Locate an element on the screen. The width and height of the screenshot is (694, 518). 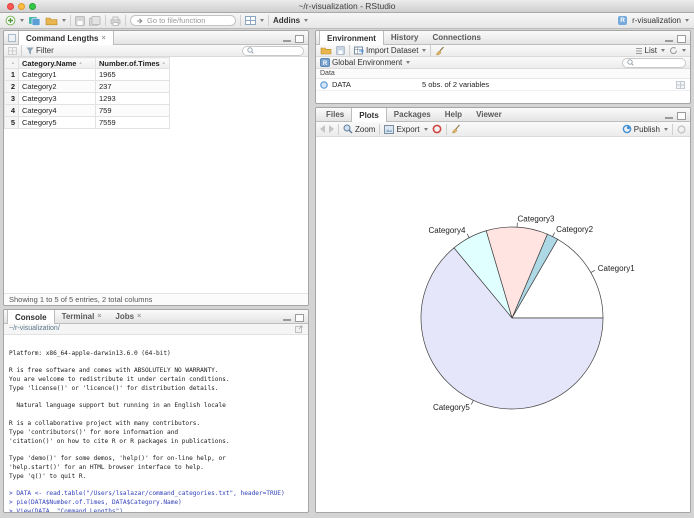
remove-plot-icon is located at coordinates (437, 129).